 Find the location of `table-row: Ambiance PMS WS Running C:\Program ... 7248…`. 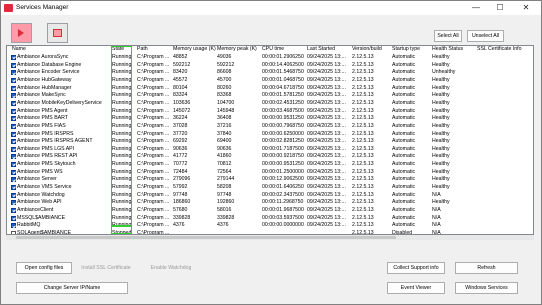

table-row: Ambiance PMS WS Running C:\Program ... 7248… is located at coordinates (270, 173).